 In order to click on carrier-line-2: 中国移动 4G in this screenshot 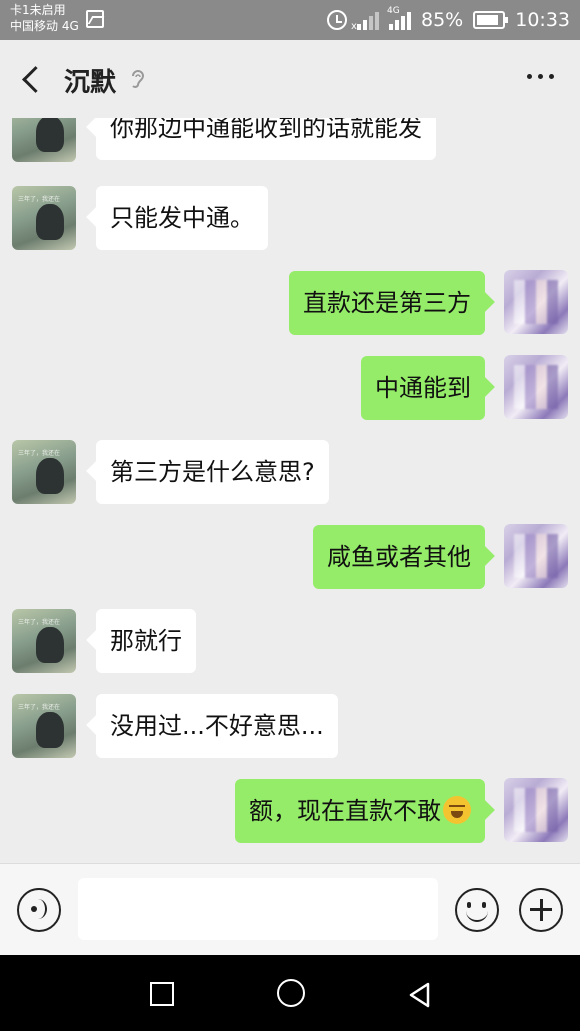, I will do `click(44, 26)`.